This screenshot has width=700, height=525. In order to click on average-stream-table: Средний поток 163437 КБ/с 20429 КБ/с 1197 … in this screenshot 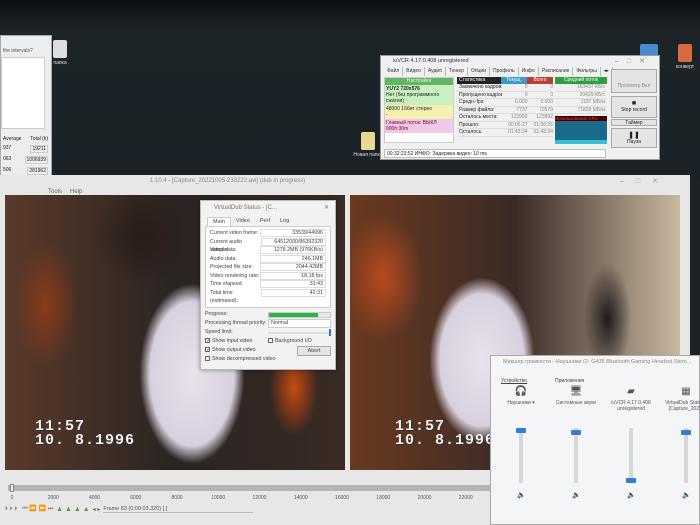, I will do `click(581, 110)`.